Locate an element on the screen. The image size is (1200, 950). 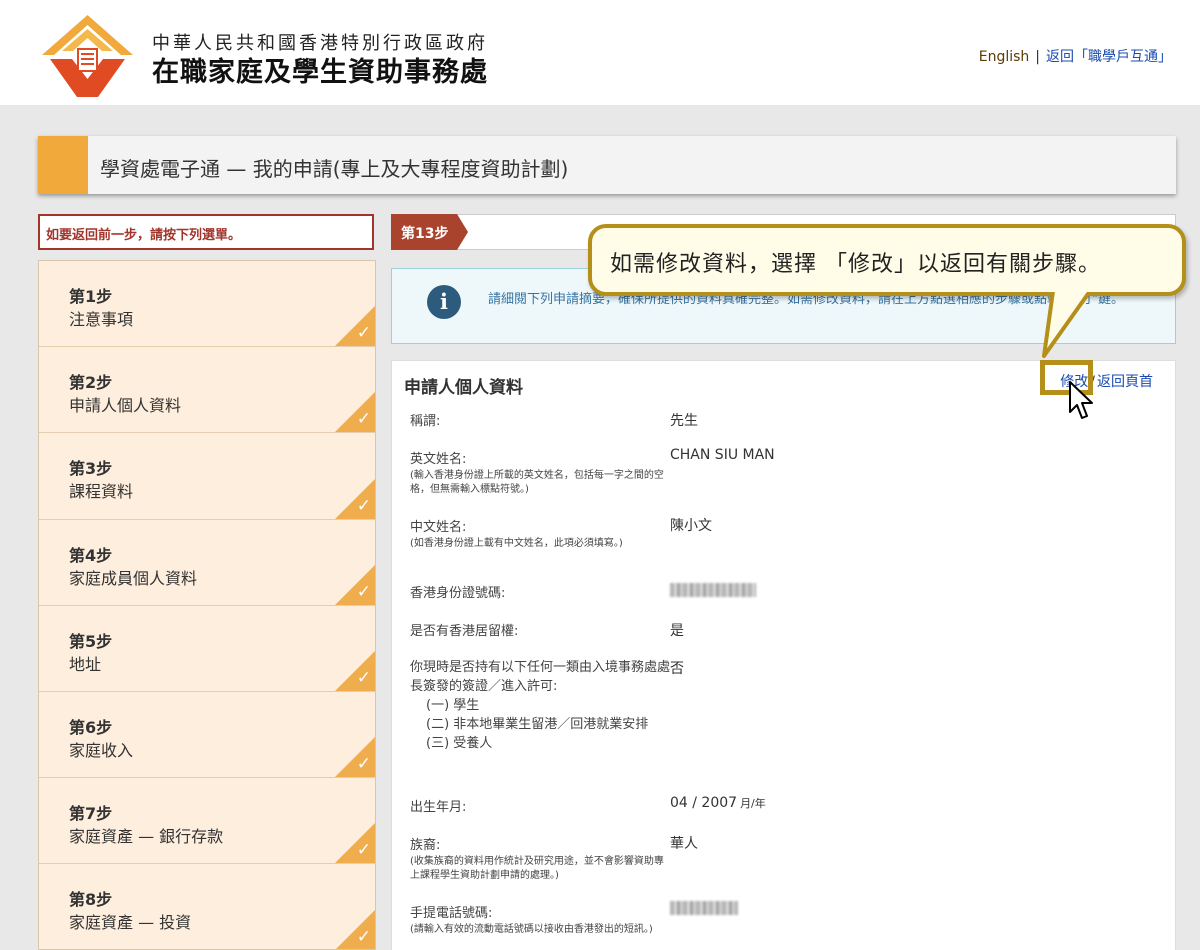
step-number: 第3步 is located at coordinates (91, 469).